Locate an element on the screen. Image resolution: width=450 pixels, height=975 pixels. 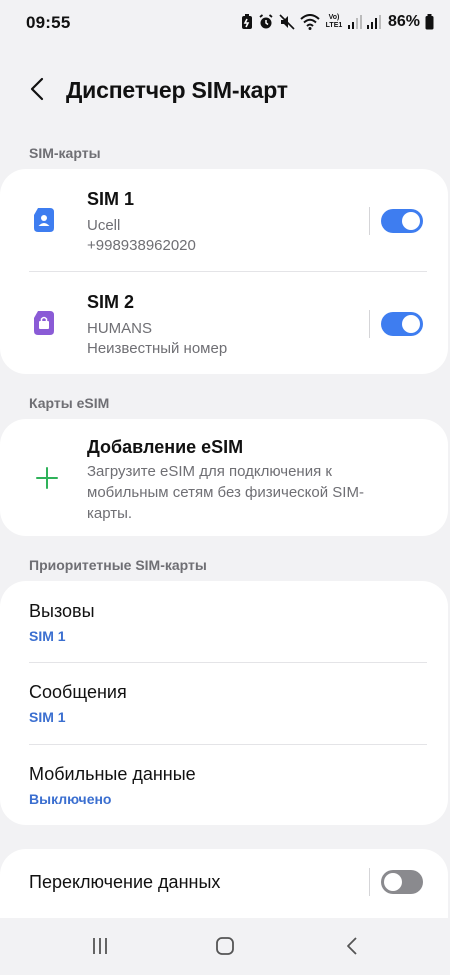
navigation-bar is located at coordinates (225, 946).